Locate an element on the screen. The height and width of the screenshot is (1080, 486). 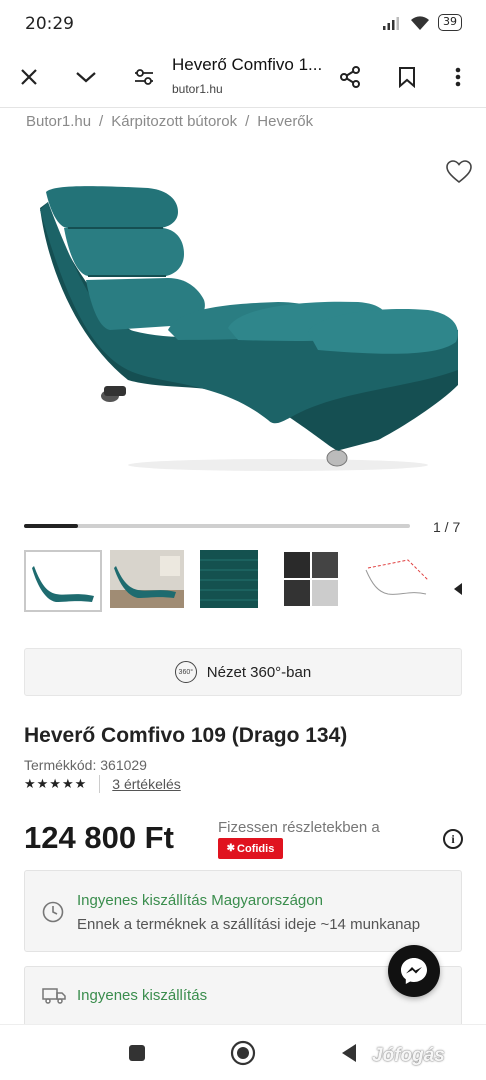
truck-icon is located at coordinates (54, 996).